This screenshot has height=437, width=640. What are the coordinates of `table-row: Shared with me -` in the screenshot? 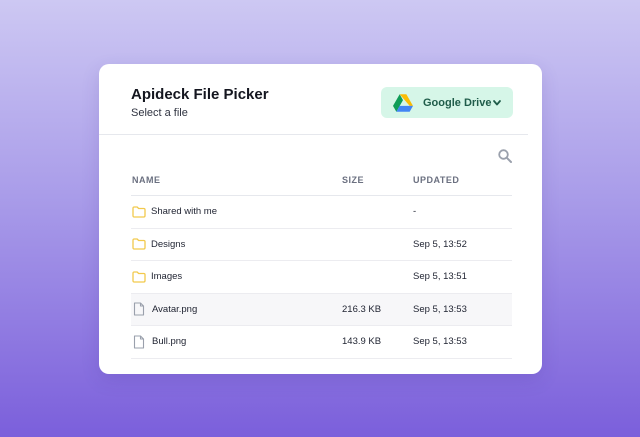 It's located at (321, 212).